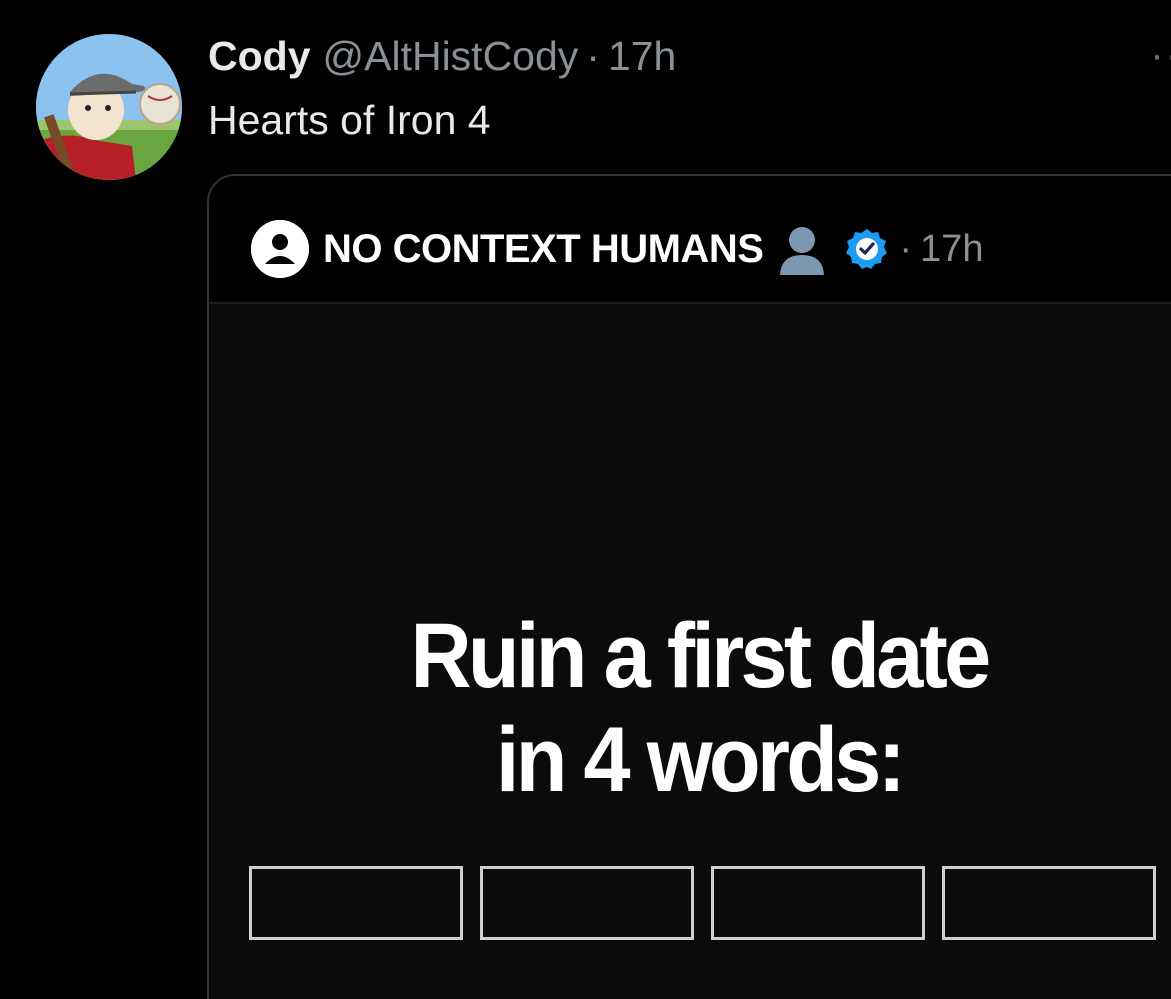  What do you see at coordinates (349, 120) in the screenshot?
I see `tweet-text: Hearts of Iron 4` at bounding box center [349, 120].